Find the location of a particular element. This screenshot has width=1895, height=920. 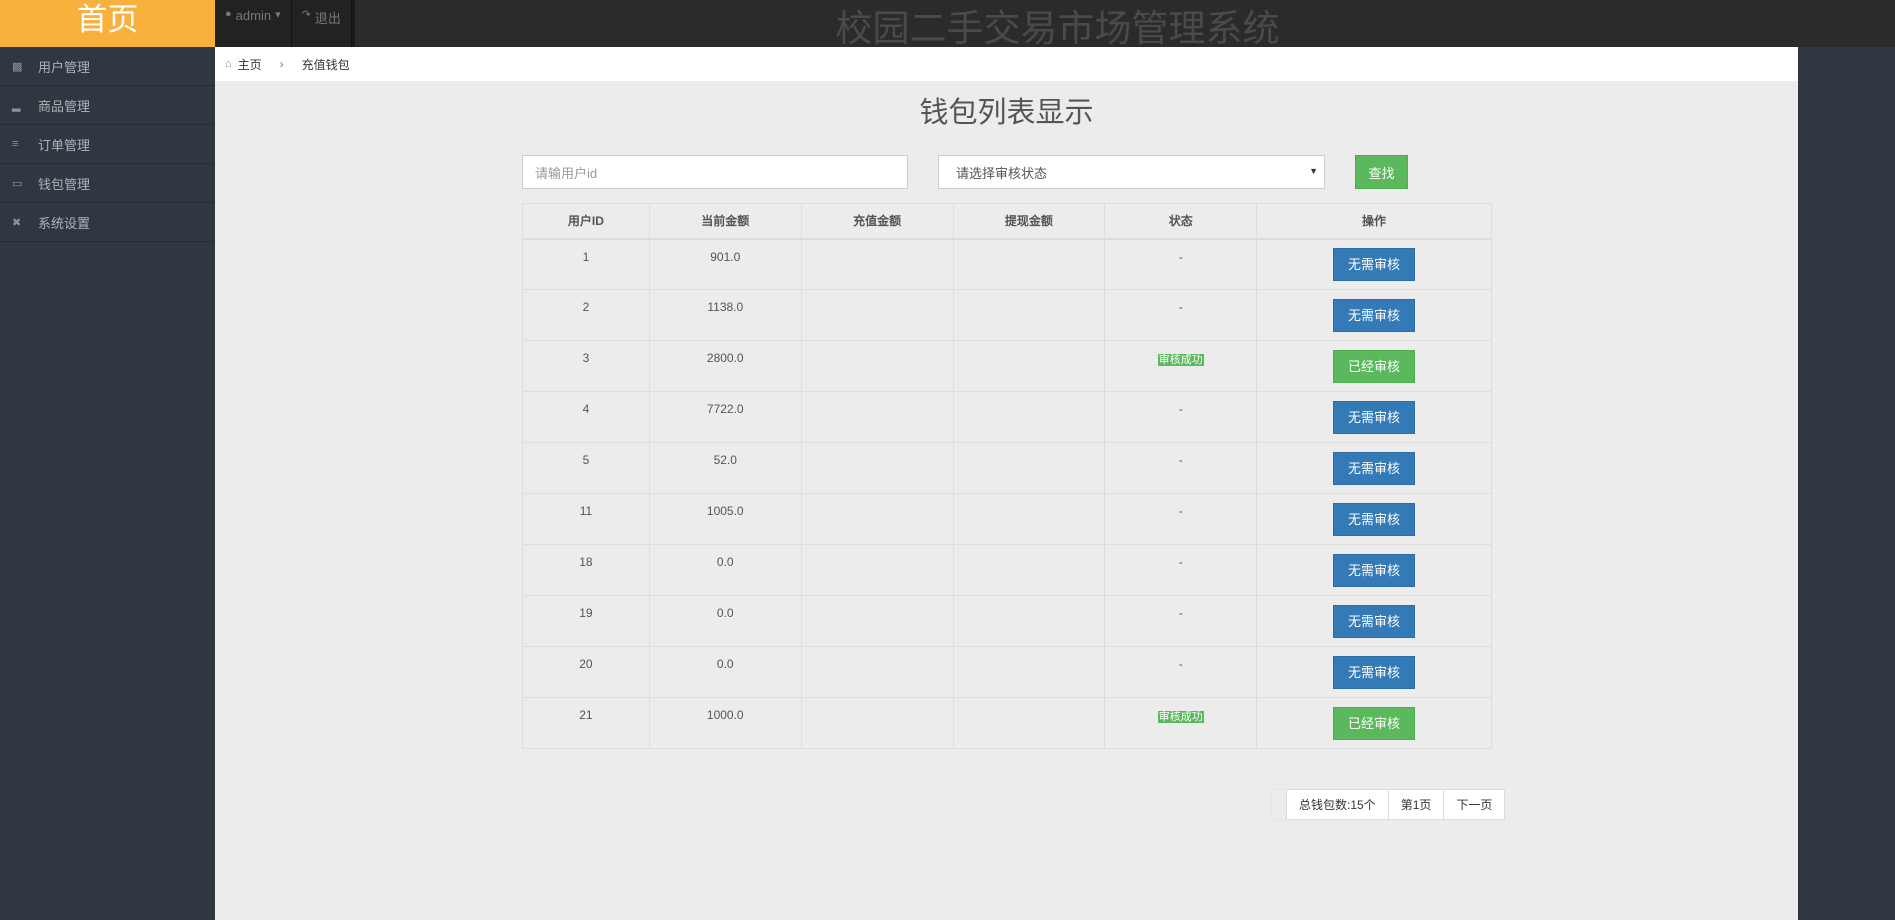

users-icon: ▩ is located at coordinates (17, 66).